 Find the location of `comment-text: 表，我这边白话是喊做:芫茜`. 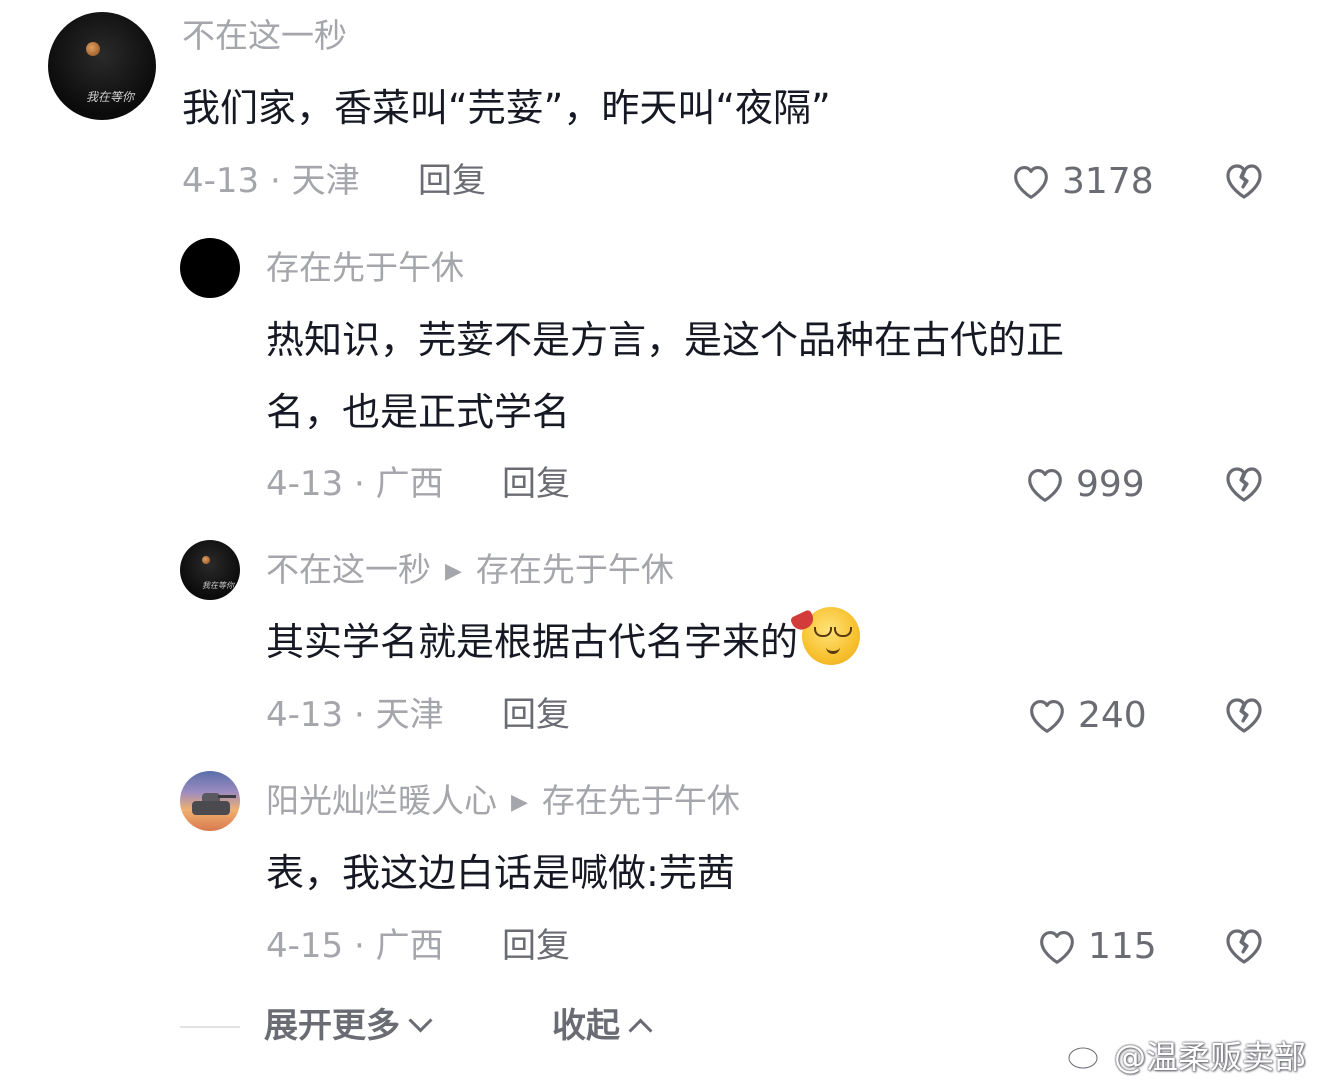

comment-text: 表，我这边白话是喊做:芫茜 is located at coordinates (500, 873).